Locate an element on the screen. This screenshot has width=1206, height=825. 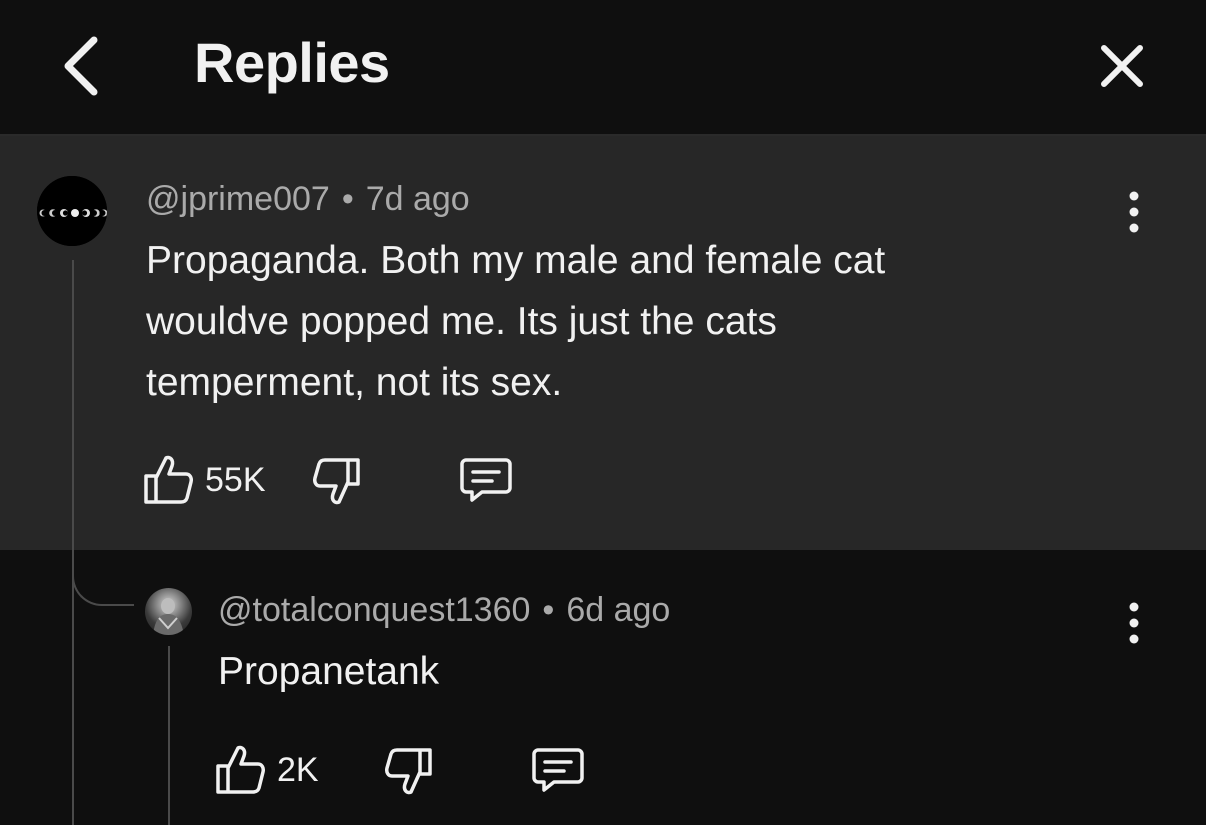
comment-more-button is located at coordinates (1134, 212).